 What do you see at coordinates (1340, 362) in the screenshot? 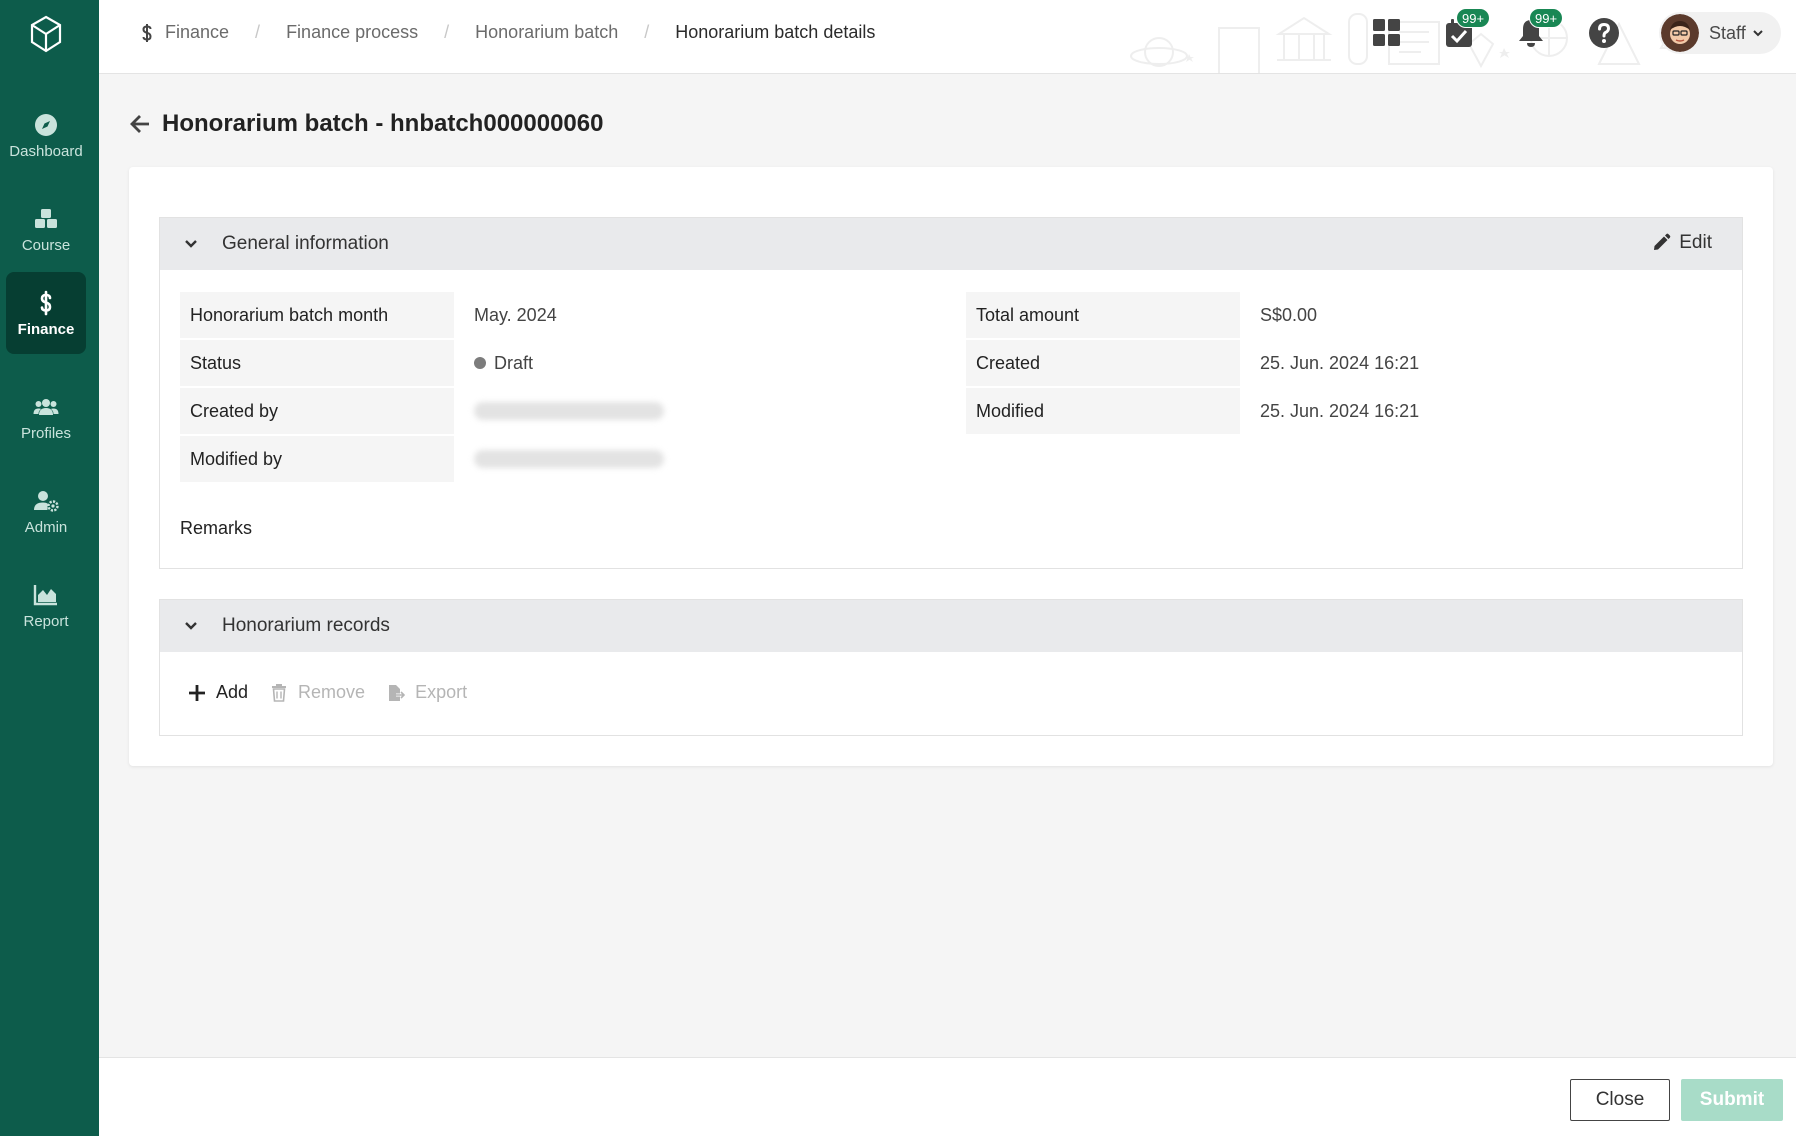
I see `created-value: 25. Jun. 2024 16:21` at bounding box center [1340, 362].